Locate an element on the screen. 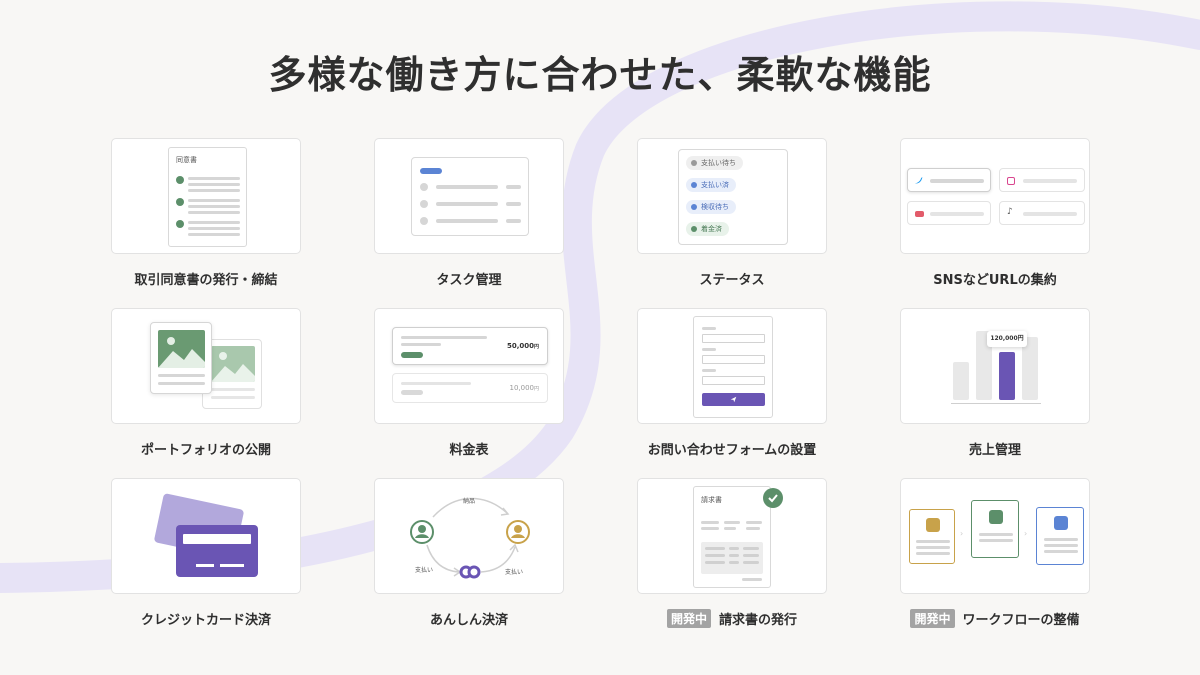 This screenshot has width=1200, height=675. feature-caption: ステータス is located at coordinates (732, 278).